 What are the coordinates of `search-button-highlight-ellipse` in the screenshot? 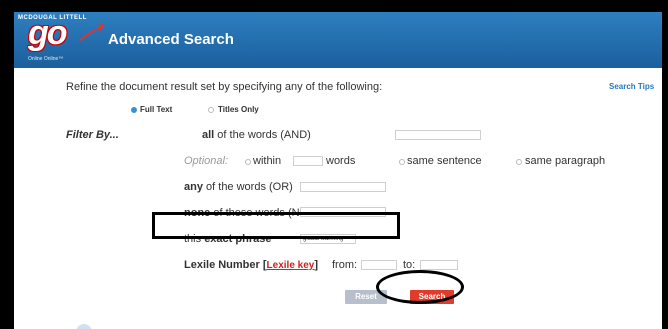 It's located at (420, 287).